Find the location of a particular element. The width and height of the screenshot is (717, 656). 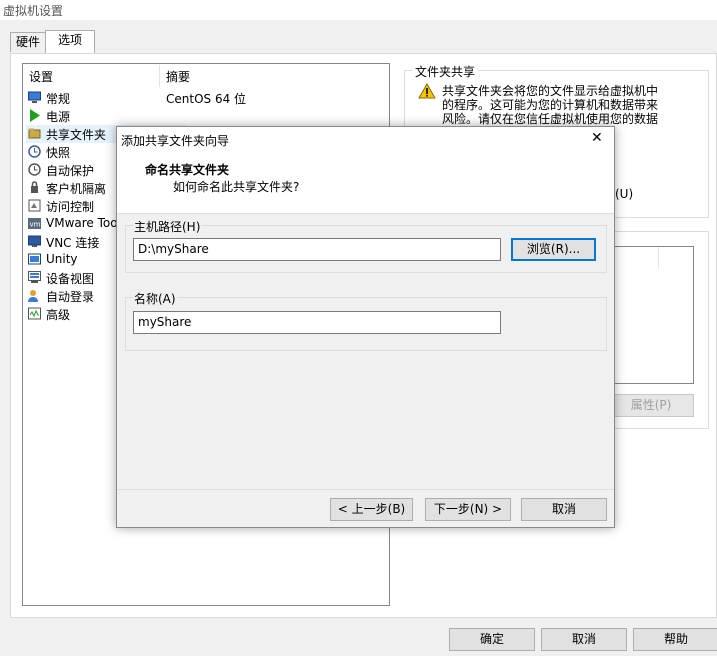

tab-options: 选项 is located at coordinates (70, 41).